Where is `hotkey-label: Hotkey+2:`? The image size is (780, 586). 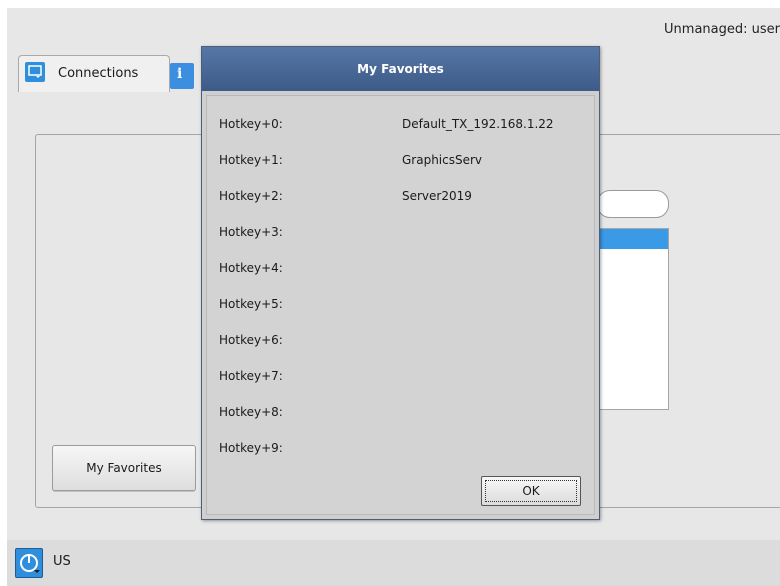
hotkey-label: Hotkey+2: is located at coordinates (251, 196).